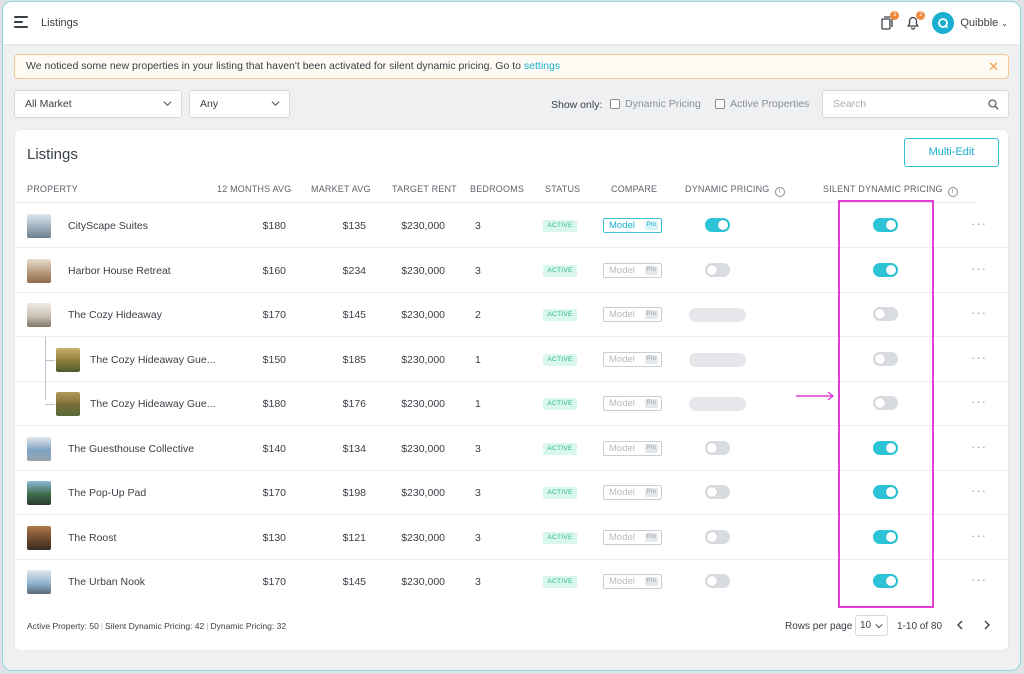 The height and width of the screenshot is (674, 1024). Describe the element at coordinates (21, 22) in the screenshot. I see `menu-icon` at that location.